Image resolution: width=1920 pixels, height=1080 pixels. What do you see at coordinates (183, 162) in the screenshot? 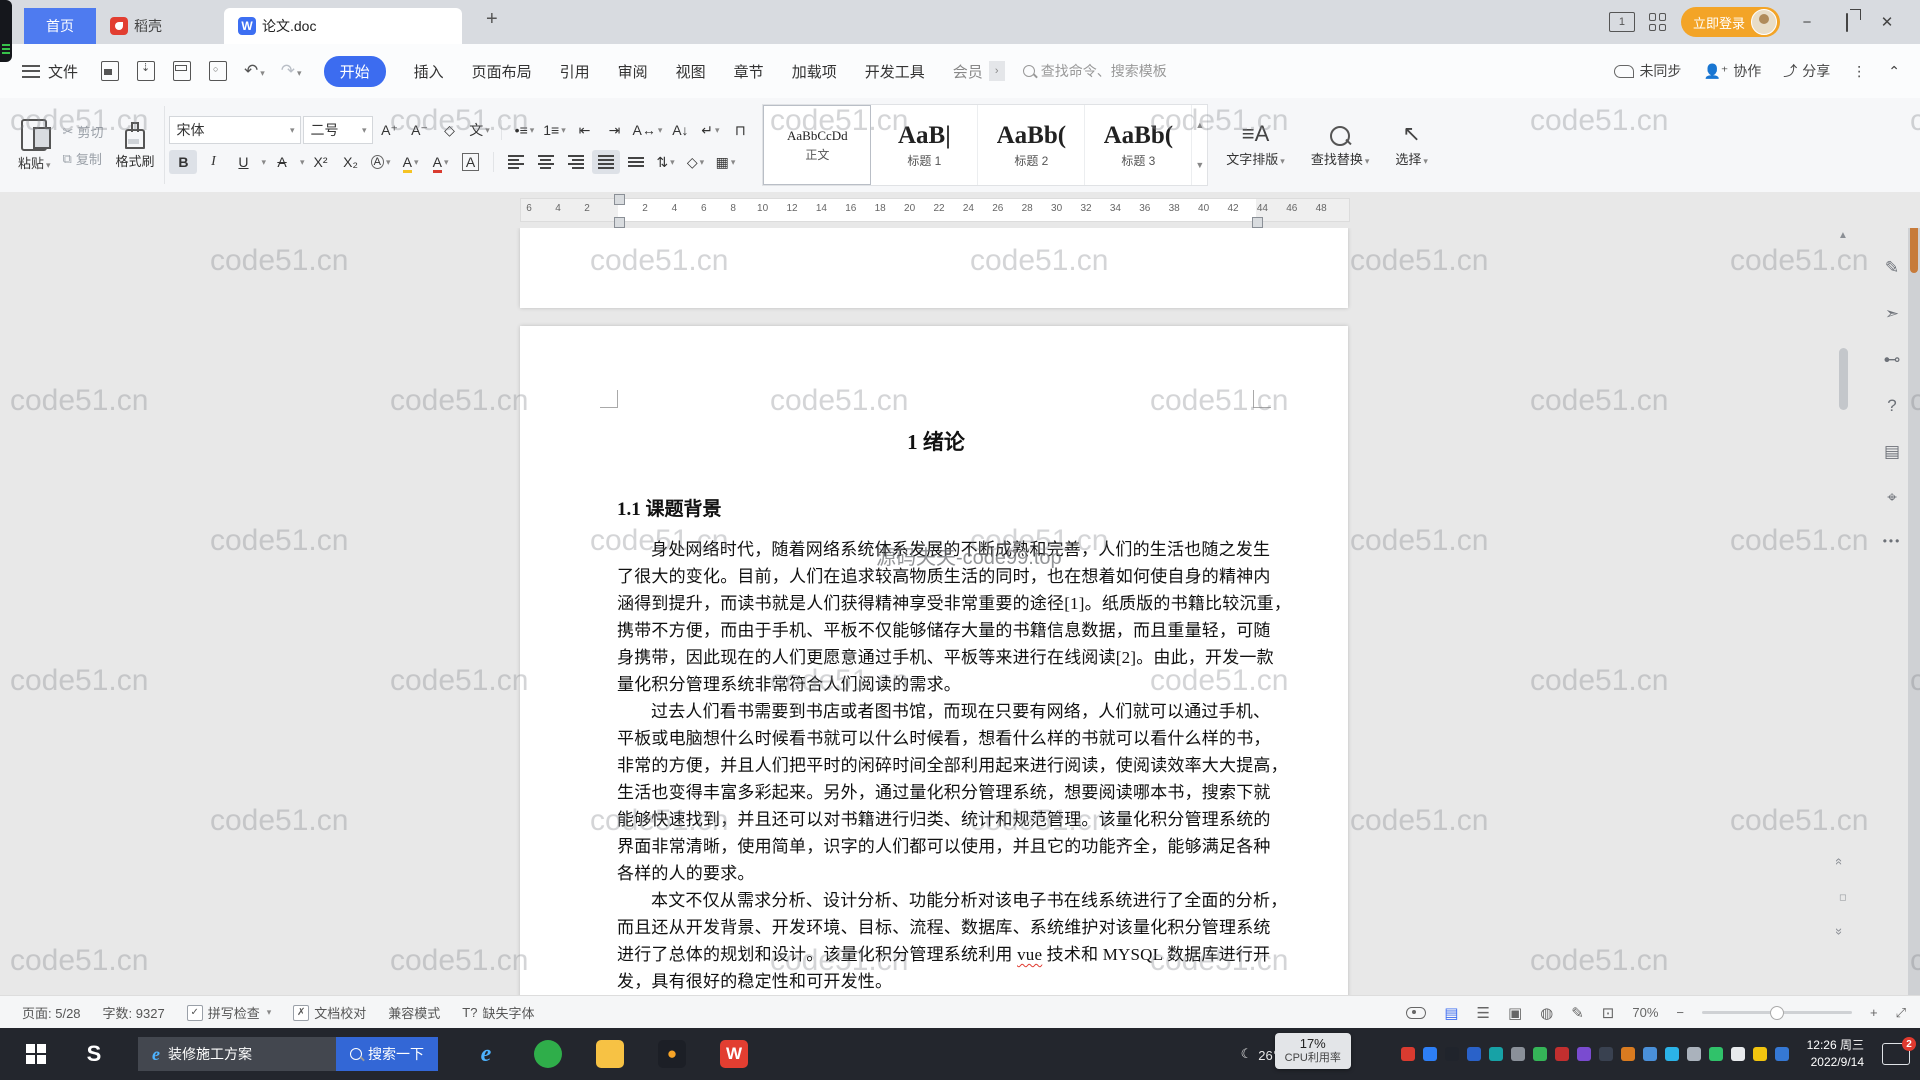
I see `bold-button: B` at bounding box center [183, 162].